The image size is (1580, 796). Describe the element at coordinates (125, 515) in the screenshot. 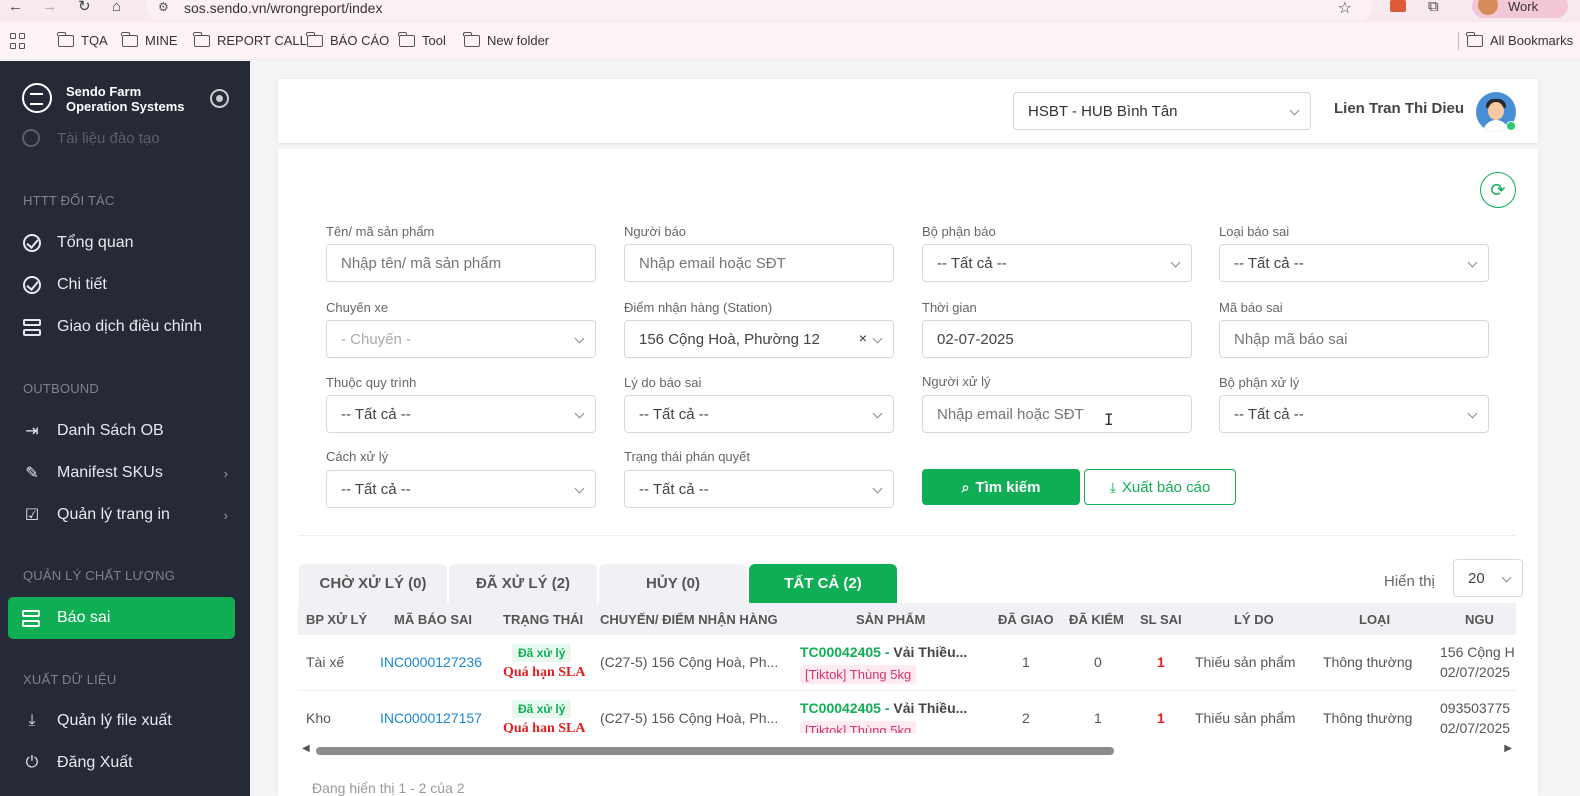

I see `sidebar-item-print: ☑ Quản lý trang in ›` at that location.